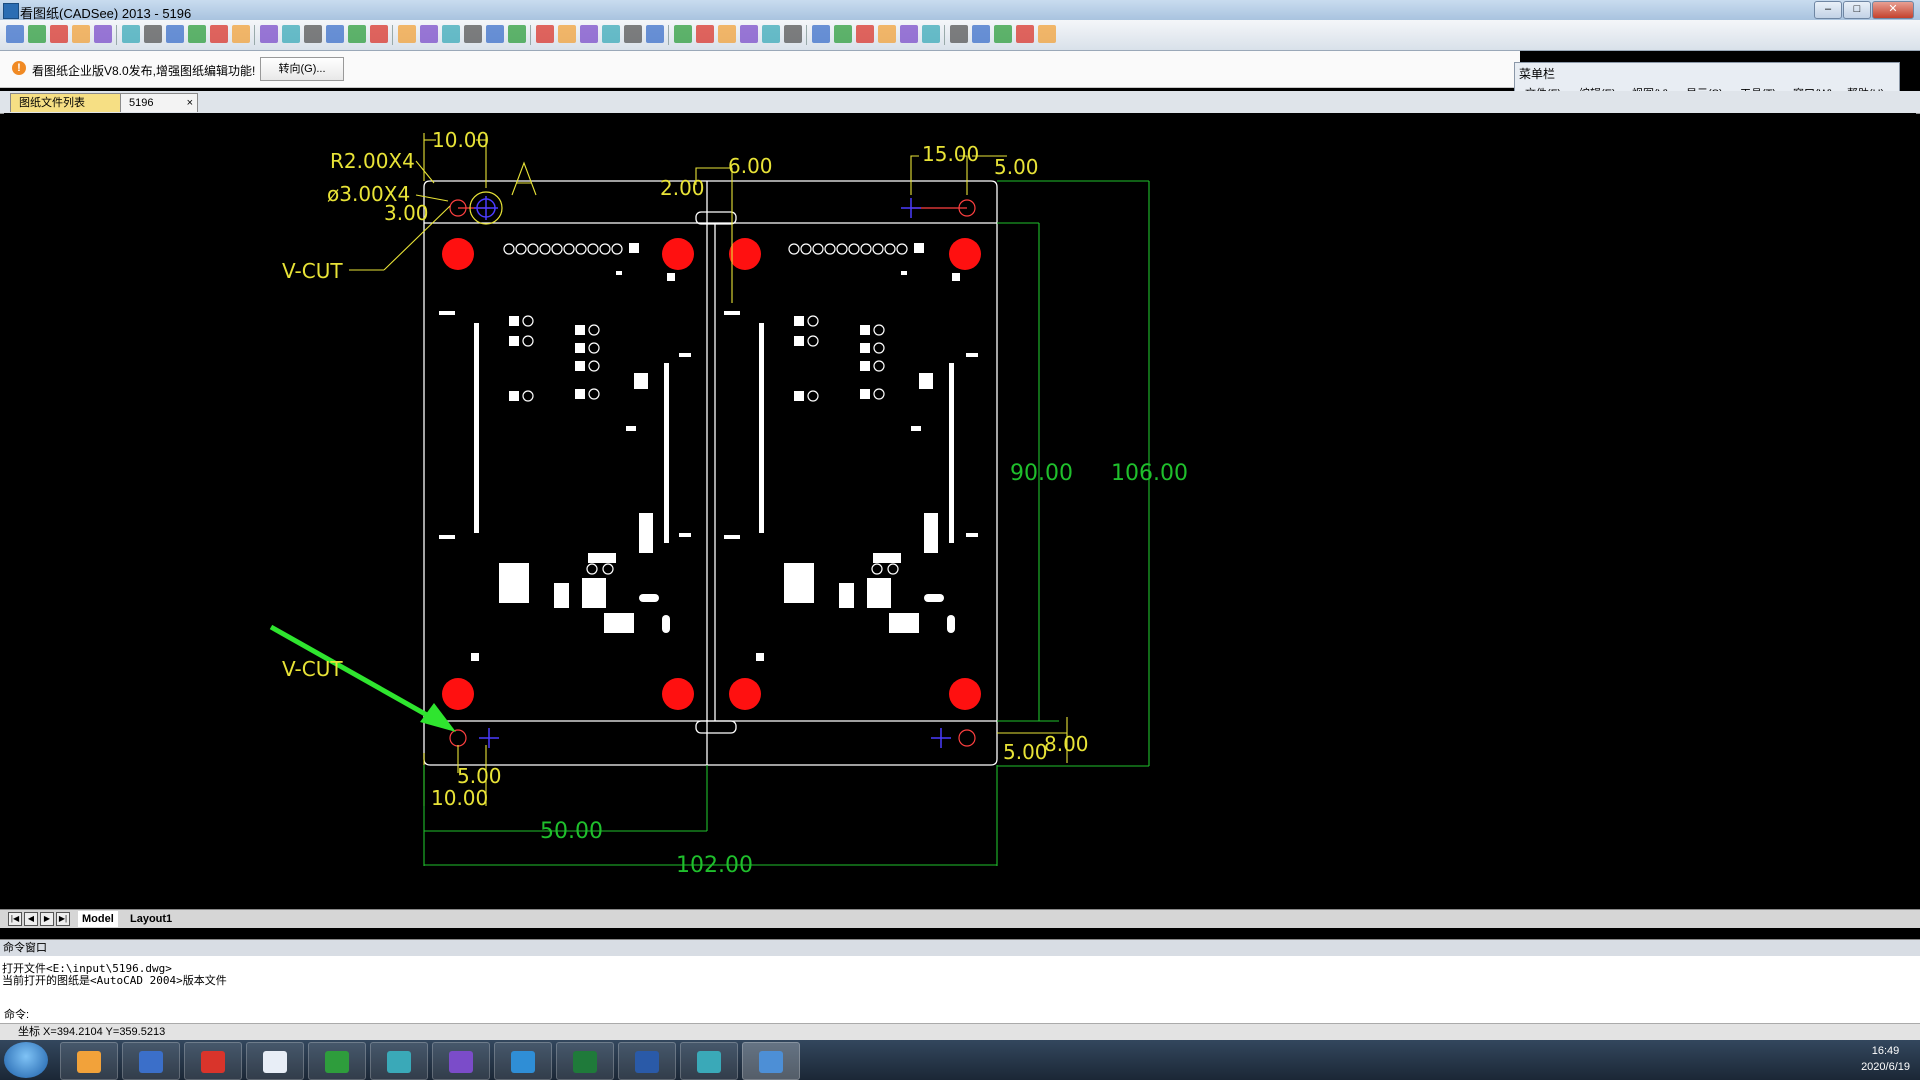  I want to click on cadsee-icon, so click(771, 1062).